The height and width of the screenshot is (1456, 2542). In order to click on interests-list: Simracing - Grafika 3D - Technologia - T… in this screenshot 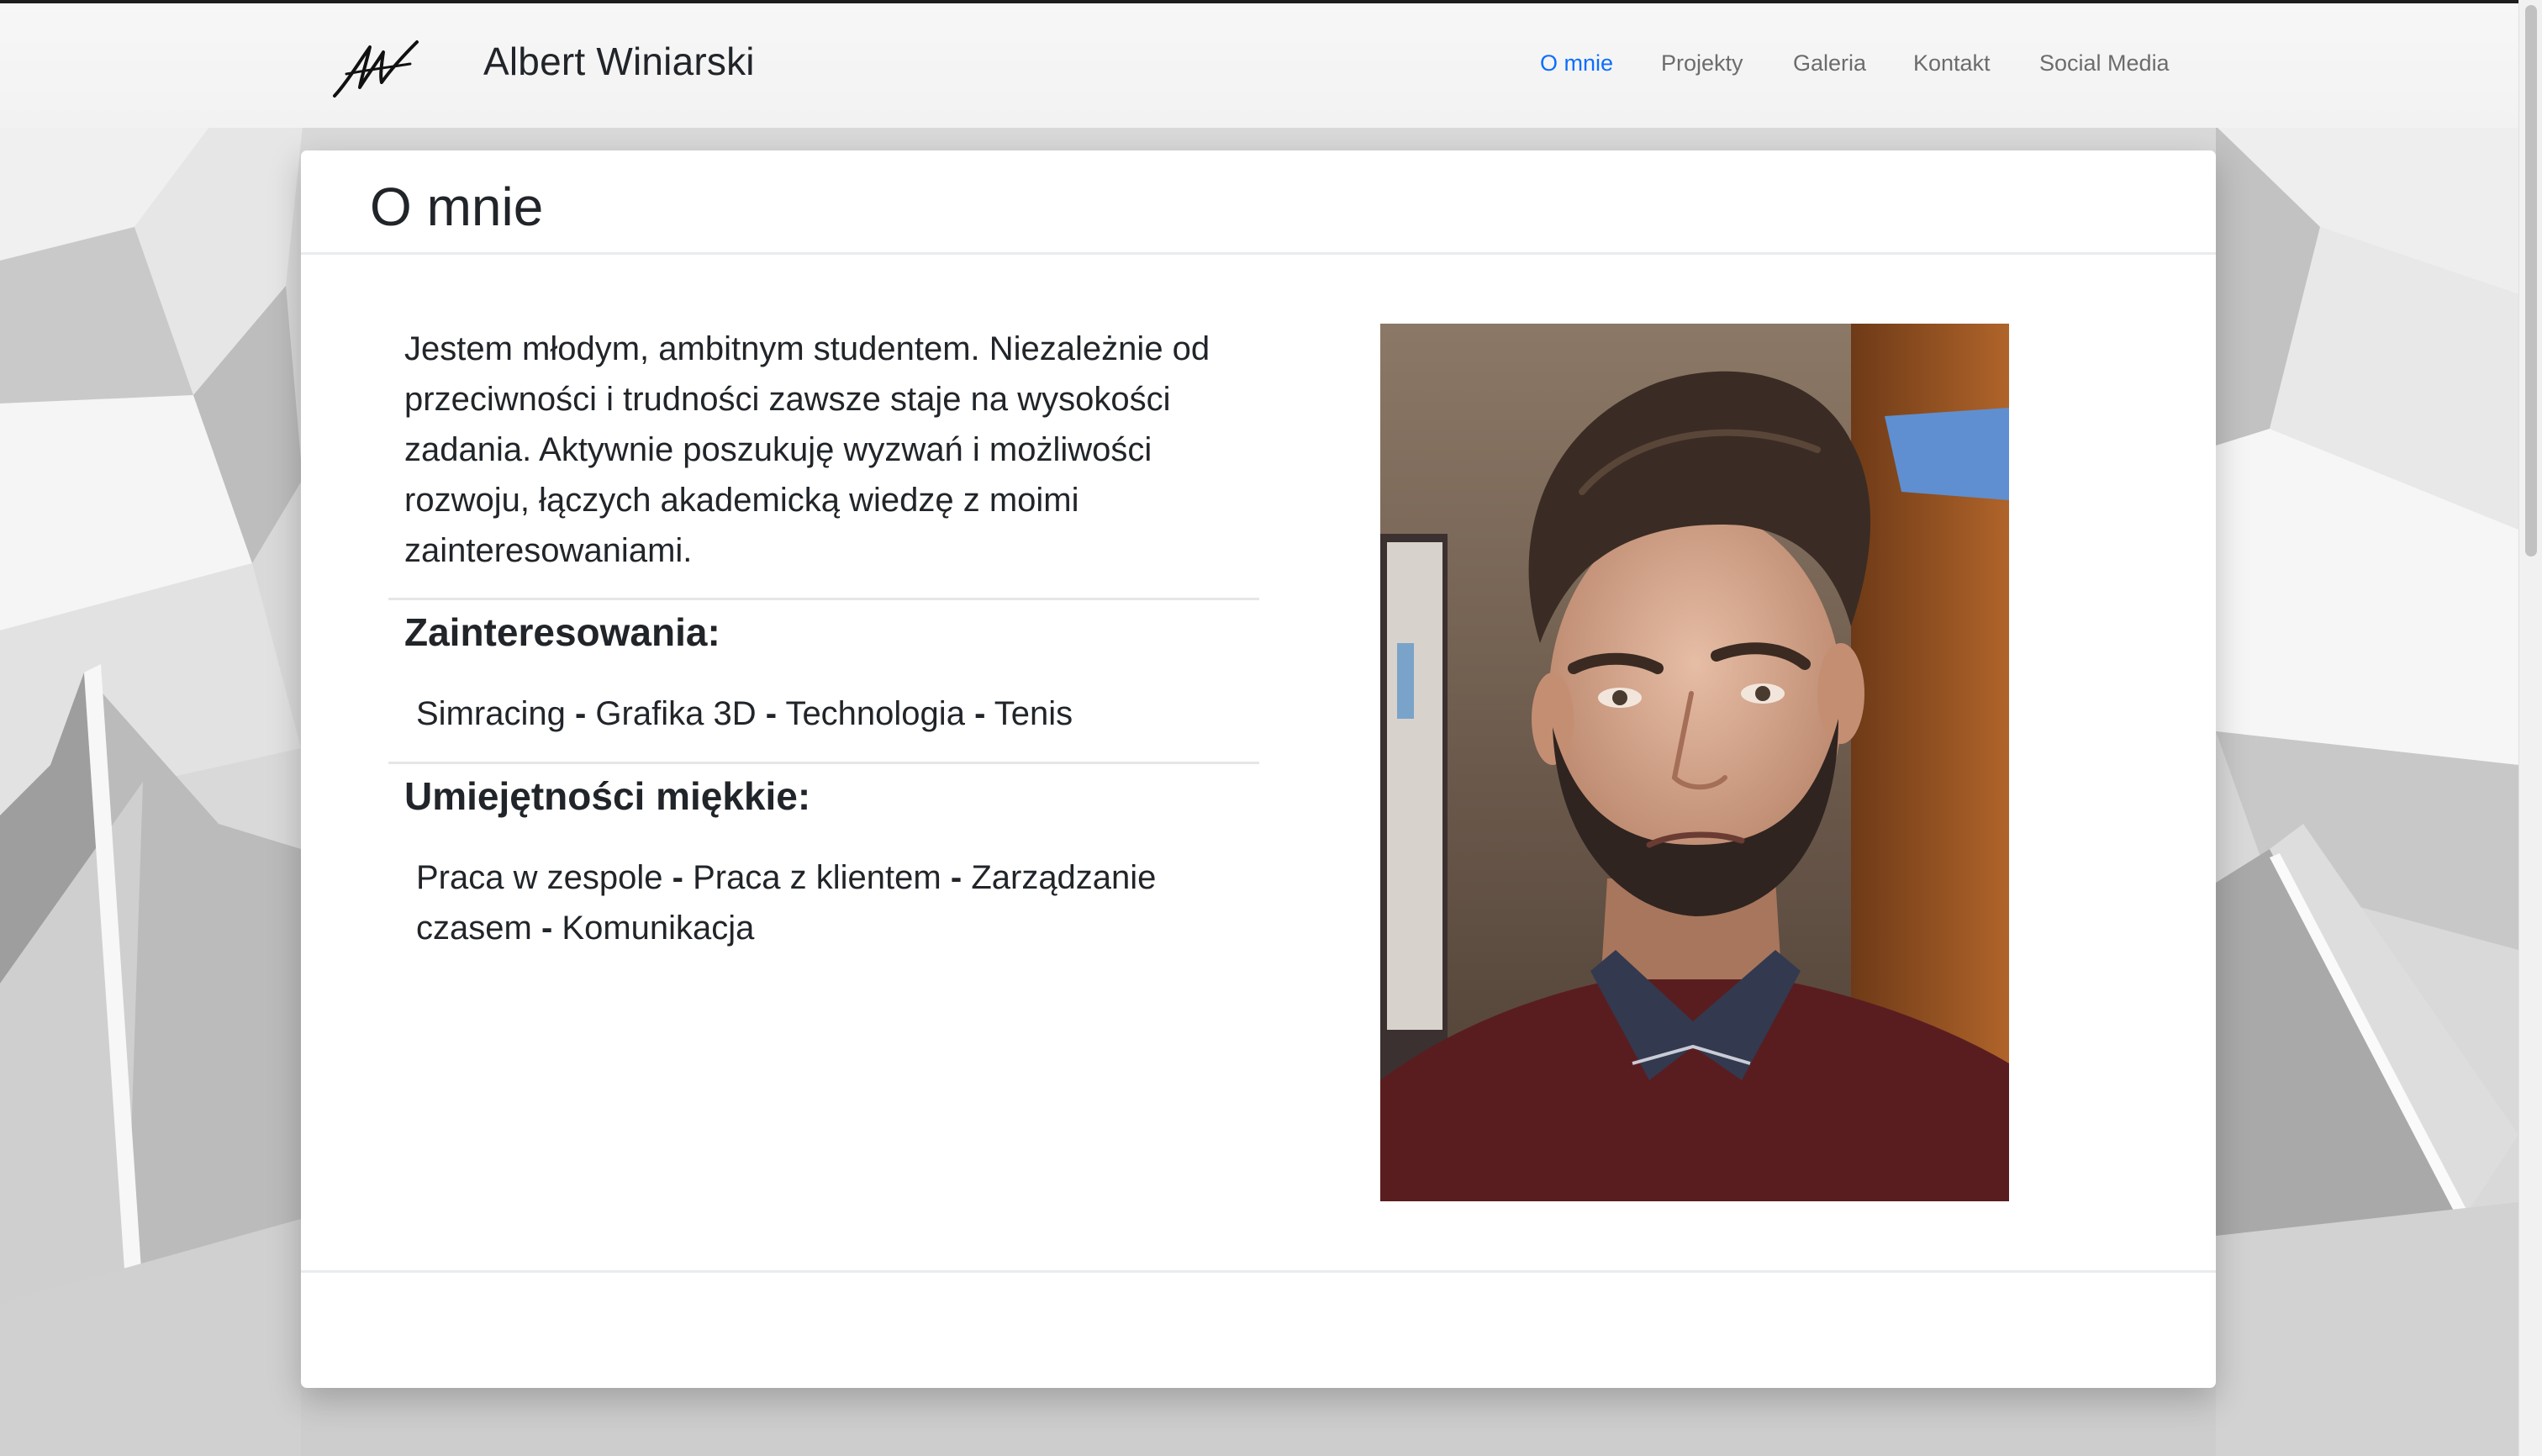, I will do `click(811, 713)`.